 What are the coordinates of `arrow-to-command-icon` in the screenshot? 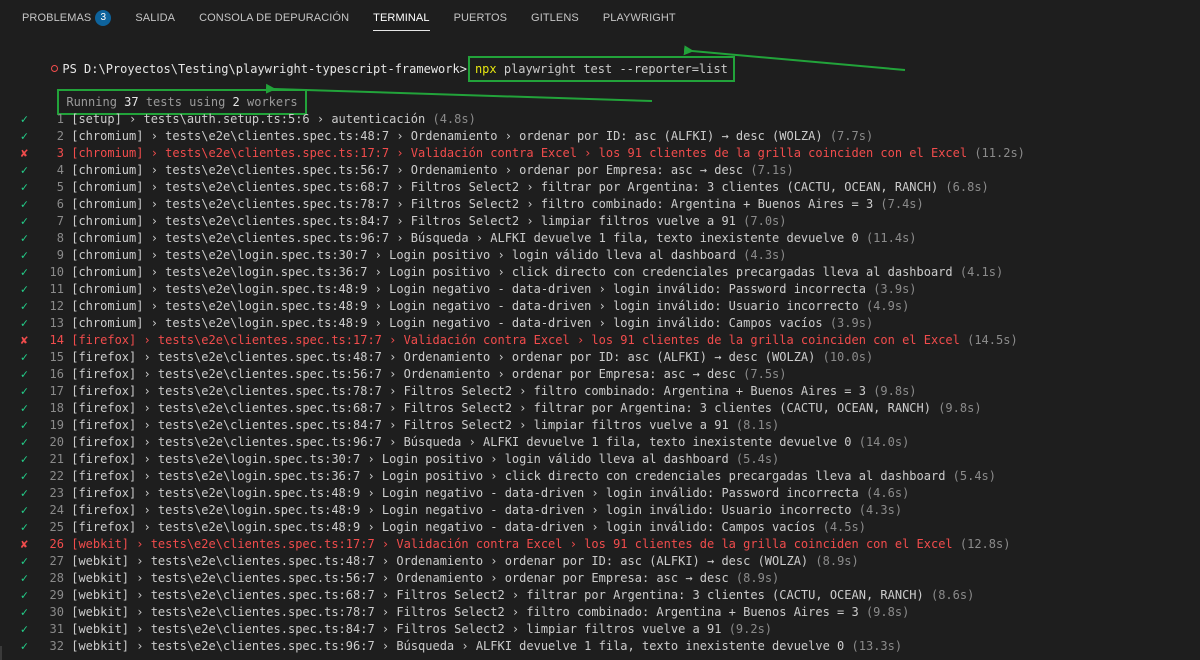 It's located at (794, 58).